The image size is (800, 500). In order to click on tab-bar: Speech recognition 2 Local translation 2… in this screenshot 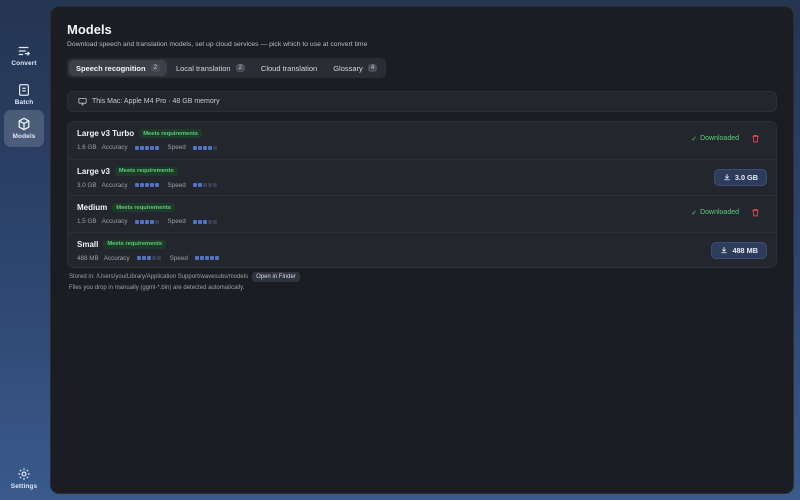, I will do `click(227, 68)`.